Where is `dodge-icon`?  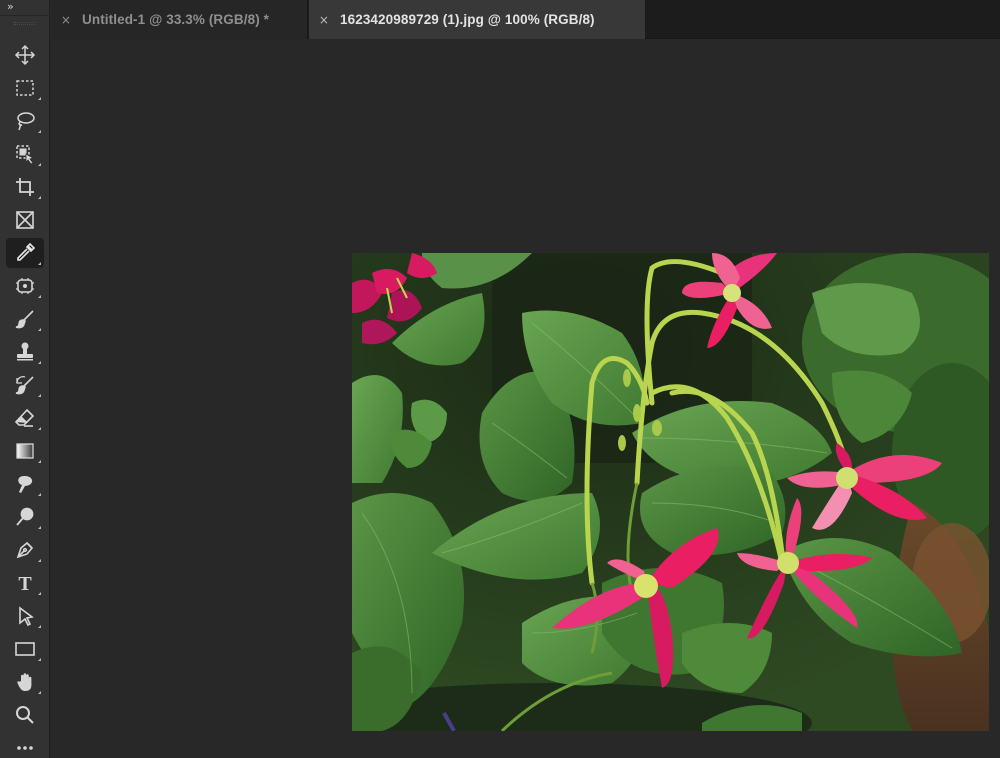 dodge-icon is located at coordinates (25, 516).